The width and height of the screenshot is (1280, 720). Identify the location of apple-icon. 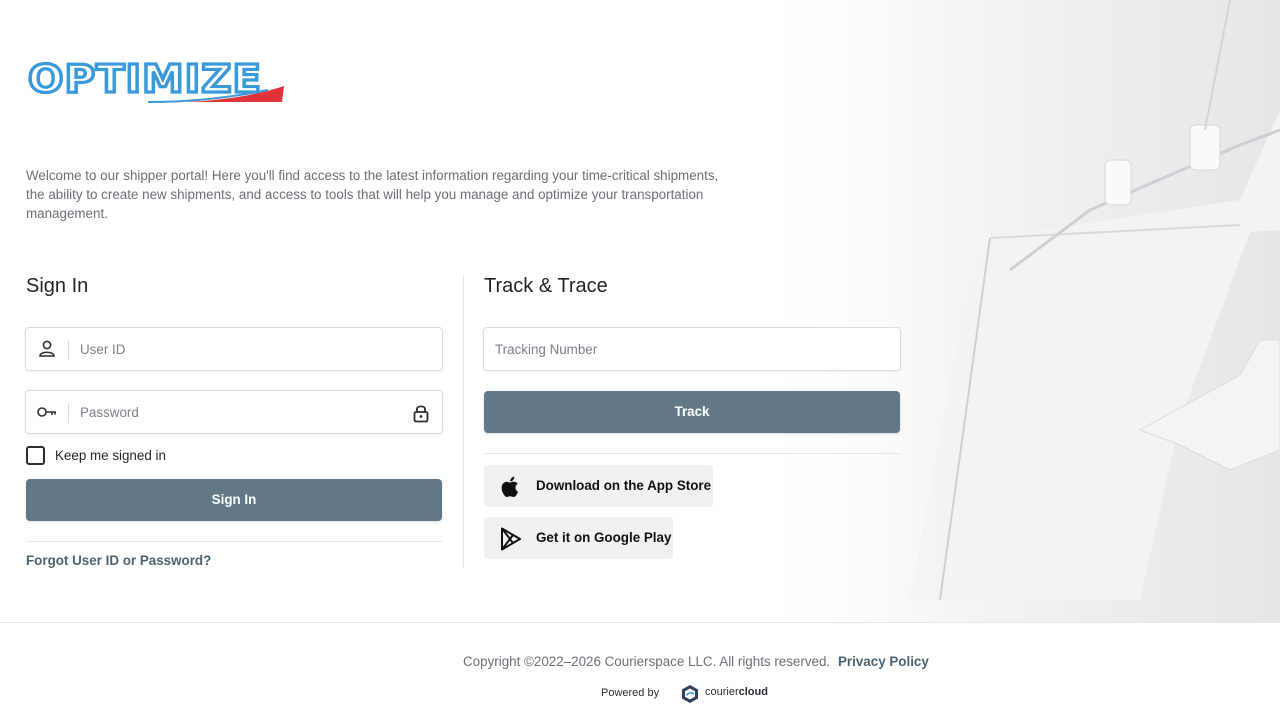
(509, 487).